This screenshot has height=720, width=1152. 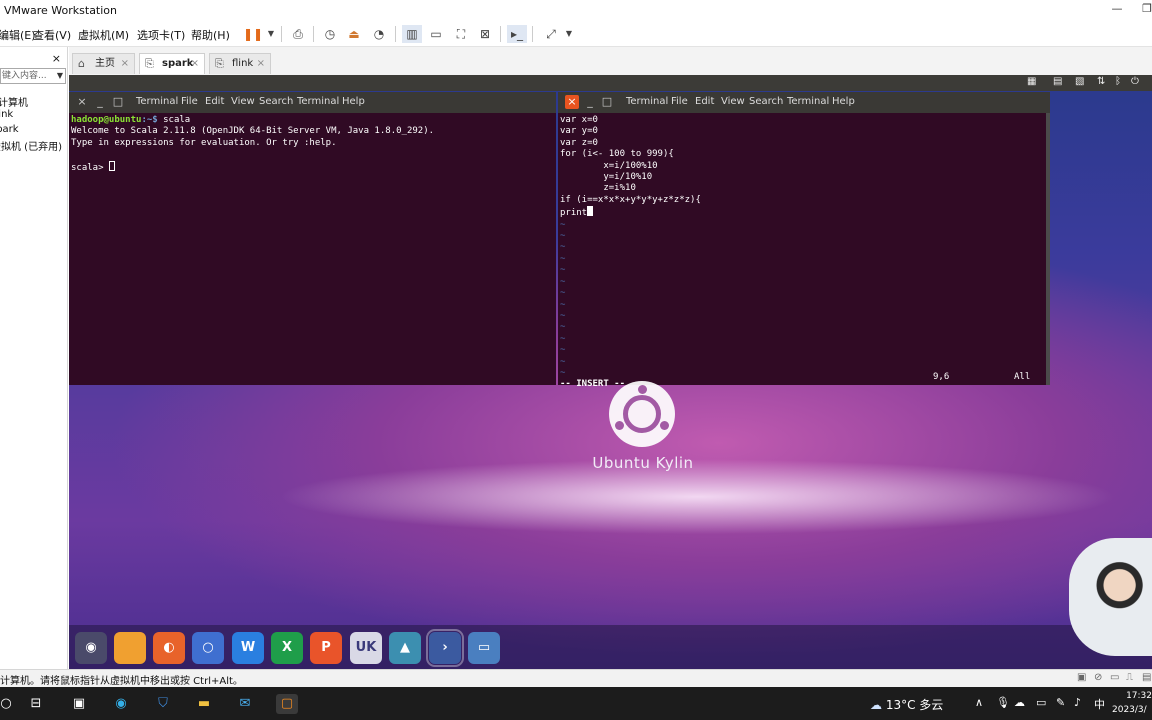 What do you see at coordinates (354, 34) in the screenshot?
I see `revert-snapshot-icon: ⏏` at bounding box center [354, 34].